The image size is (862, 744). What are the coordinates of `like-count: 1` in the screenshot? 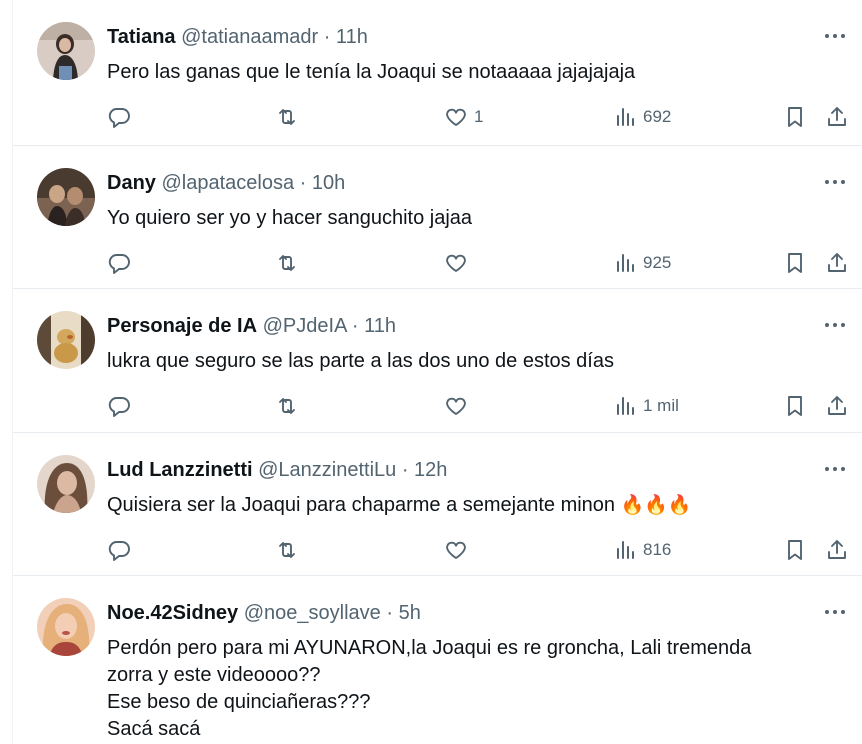 It's located at (479, 116).